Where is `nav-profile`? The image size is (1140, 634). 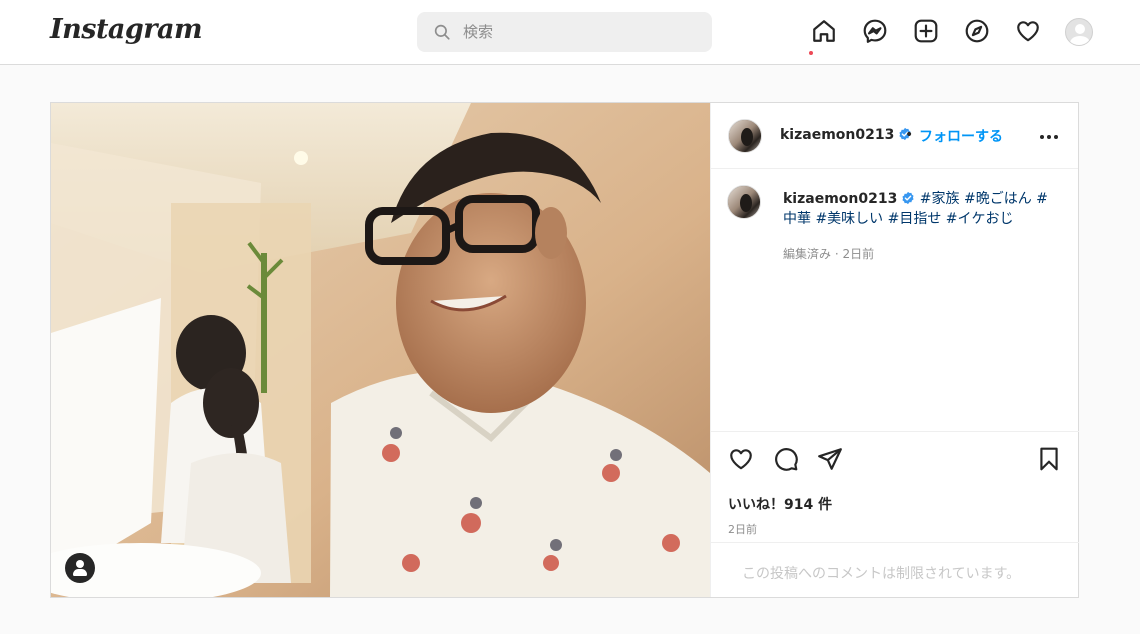
nav-profile is located at coordinates (1078, 33).